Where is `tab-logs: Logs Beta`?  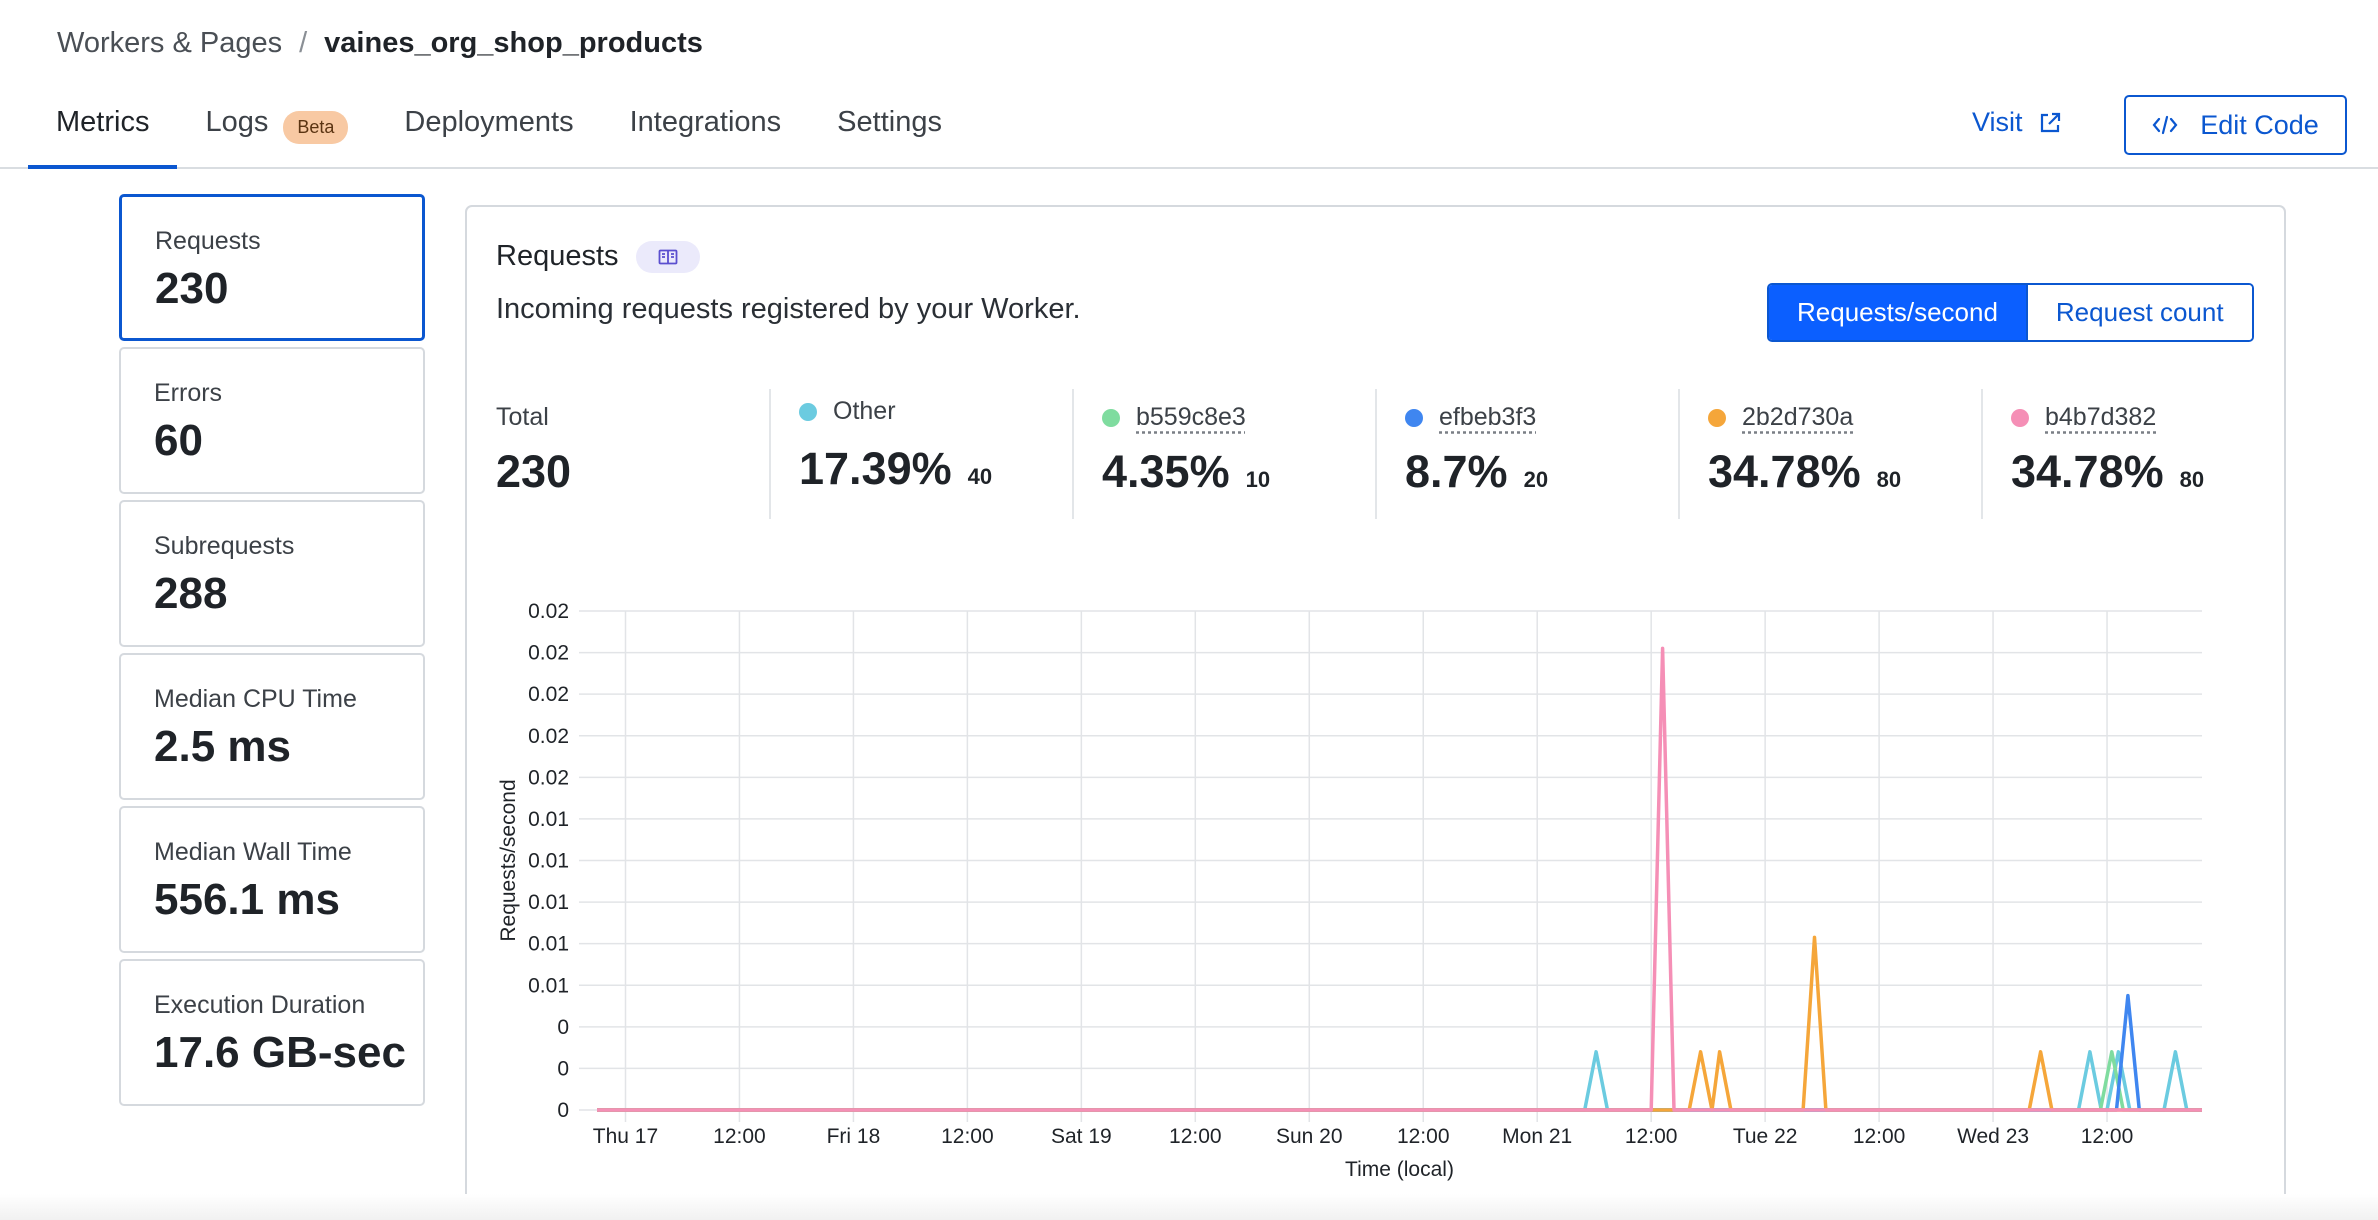
tab-logs: Logs Beta is located at coordinates (276, 128).